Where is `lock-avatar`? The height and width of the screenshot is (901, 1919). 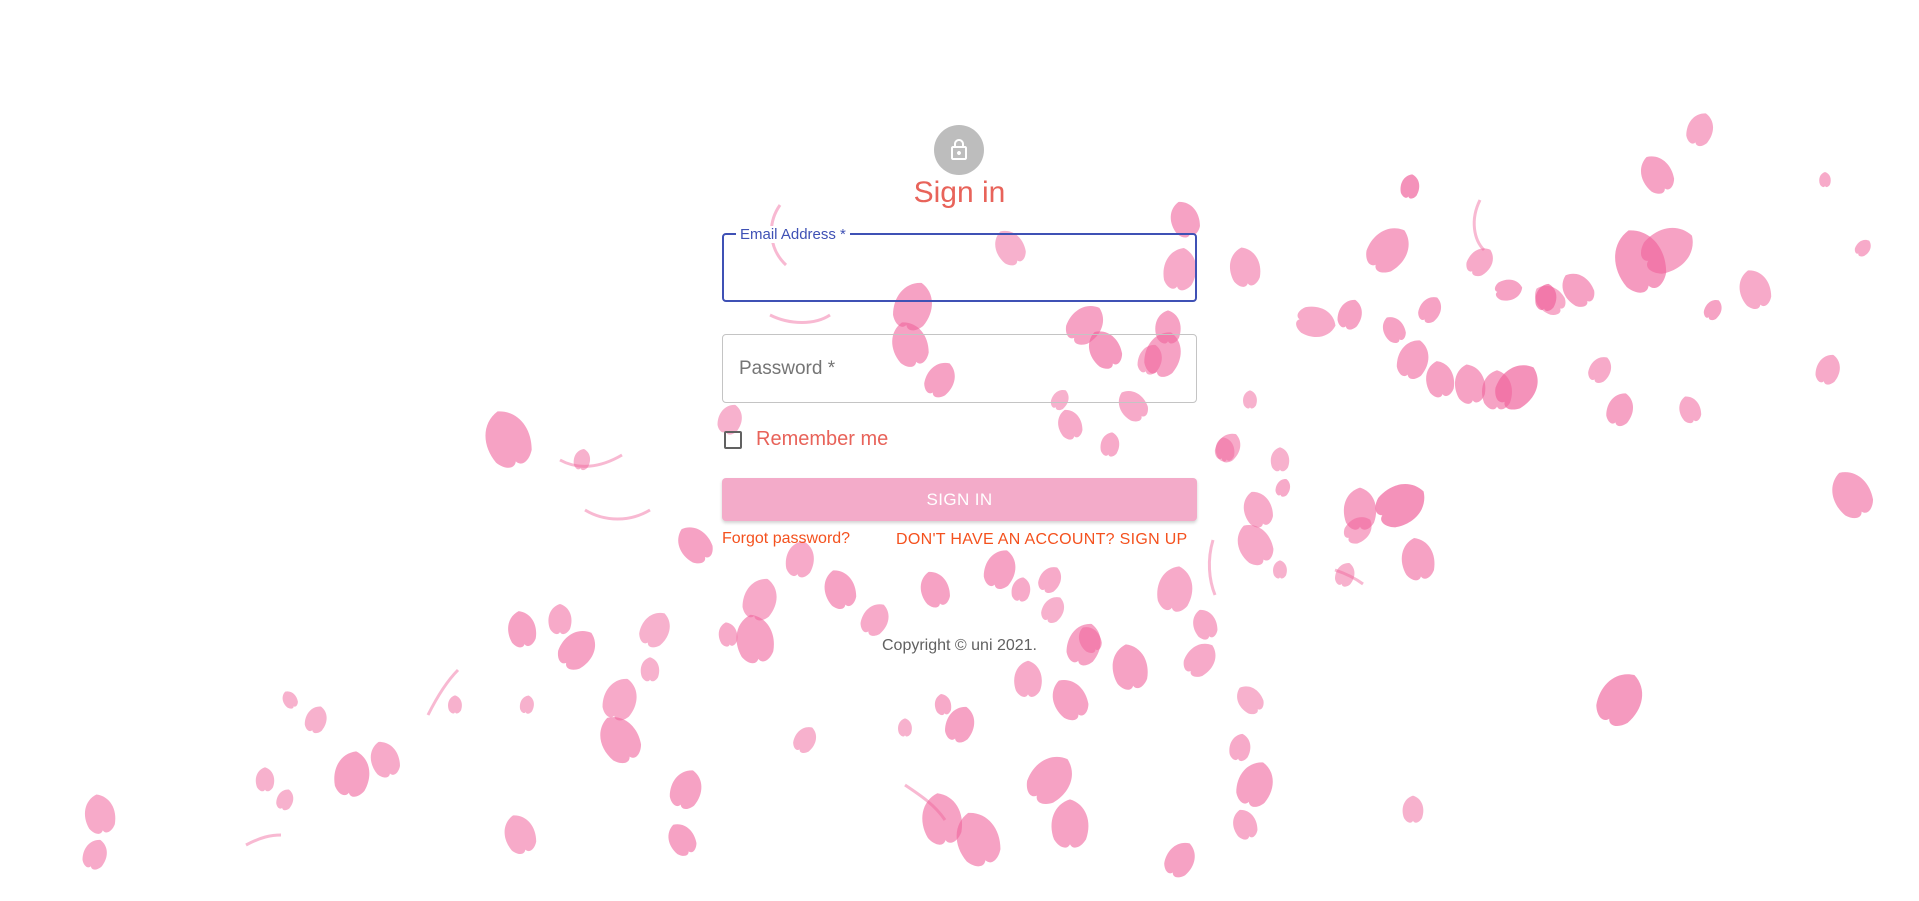
lock-avatar is located at coordinates (959, 150).